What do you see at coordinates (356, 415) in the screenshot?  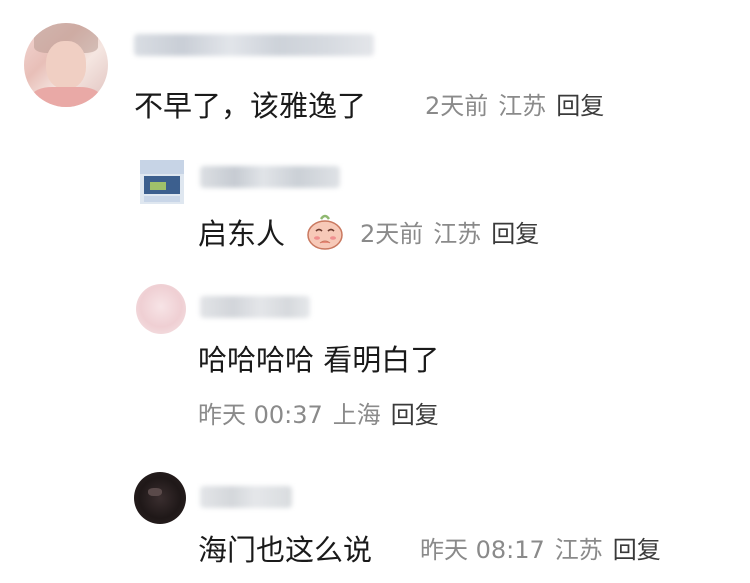 I see `comment-location: 上海` at bounding box center [356, 415].